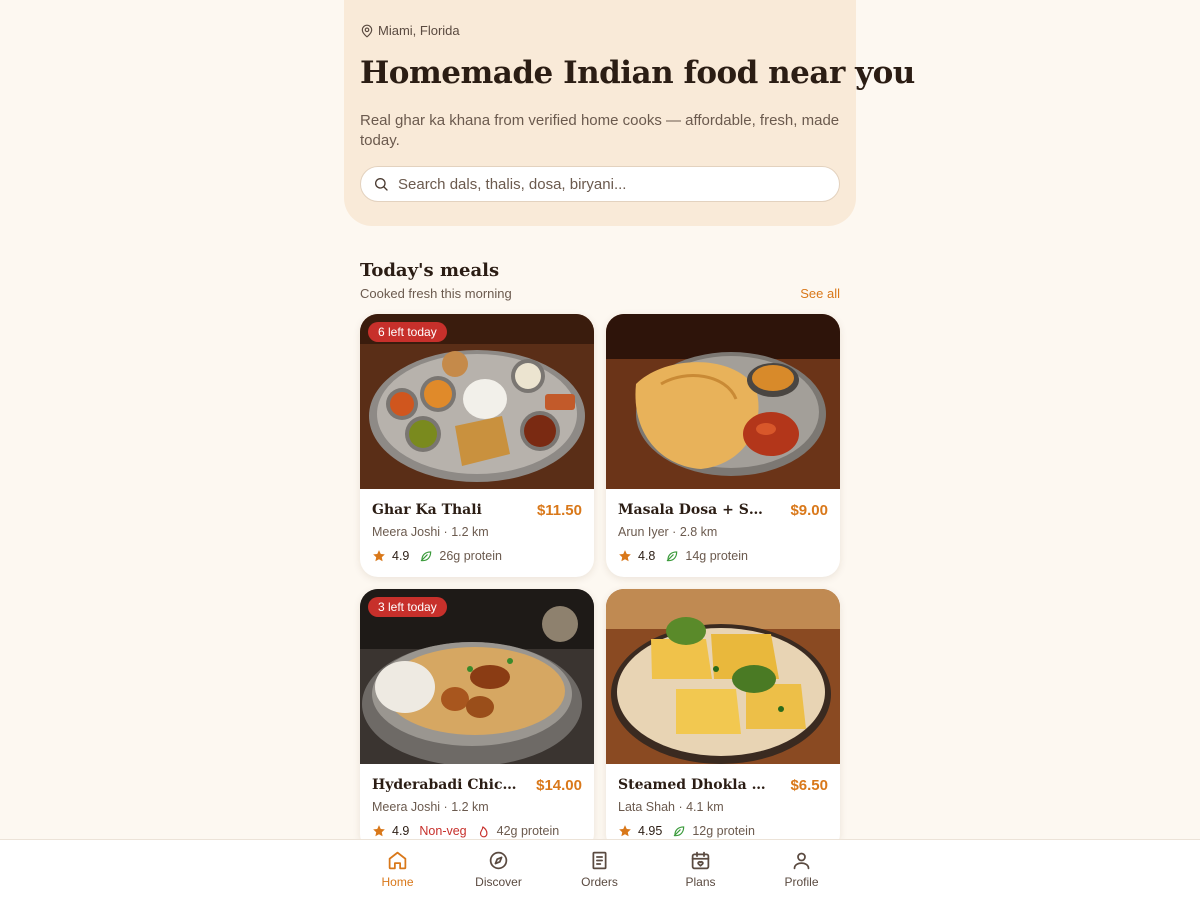  I want to click on cook-info: Arun Iyer · 2.8 km, so click(668, 532).